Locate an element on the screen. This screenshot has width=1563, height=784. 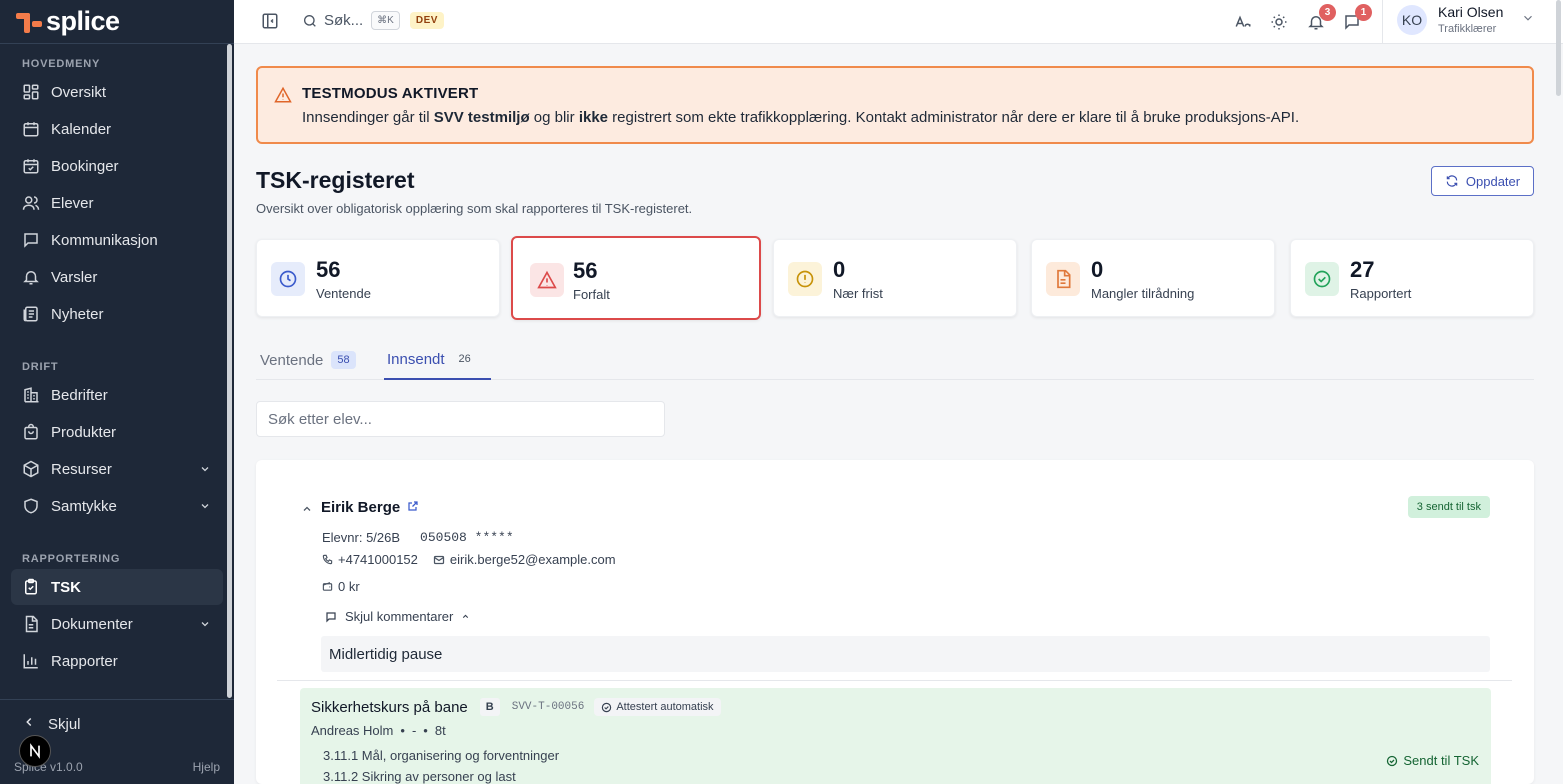
notifications-count-badge: 3 is located at coordinates (1327, 12).